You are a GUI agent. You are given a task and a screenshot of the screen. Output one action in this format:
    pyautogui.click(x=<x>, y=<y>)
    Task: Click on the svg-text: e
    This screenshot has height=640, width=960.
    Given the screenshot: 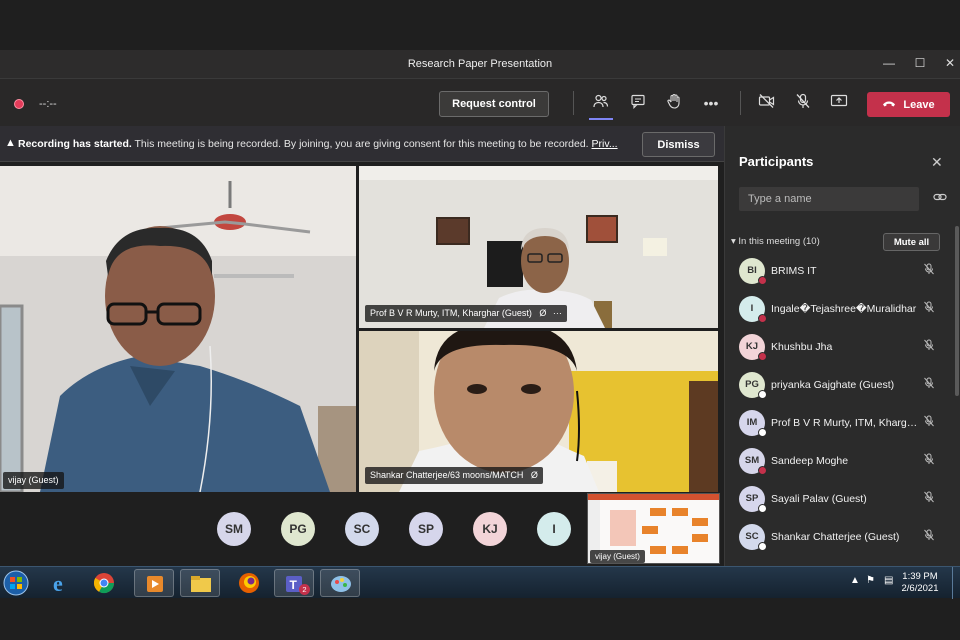 What is the action you would take?
    pyautogui.click(x=58, y=583)
    